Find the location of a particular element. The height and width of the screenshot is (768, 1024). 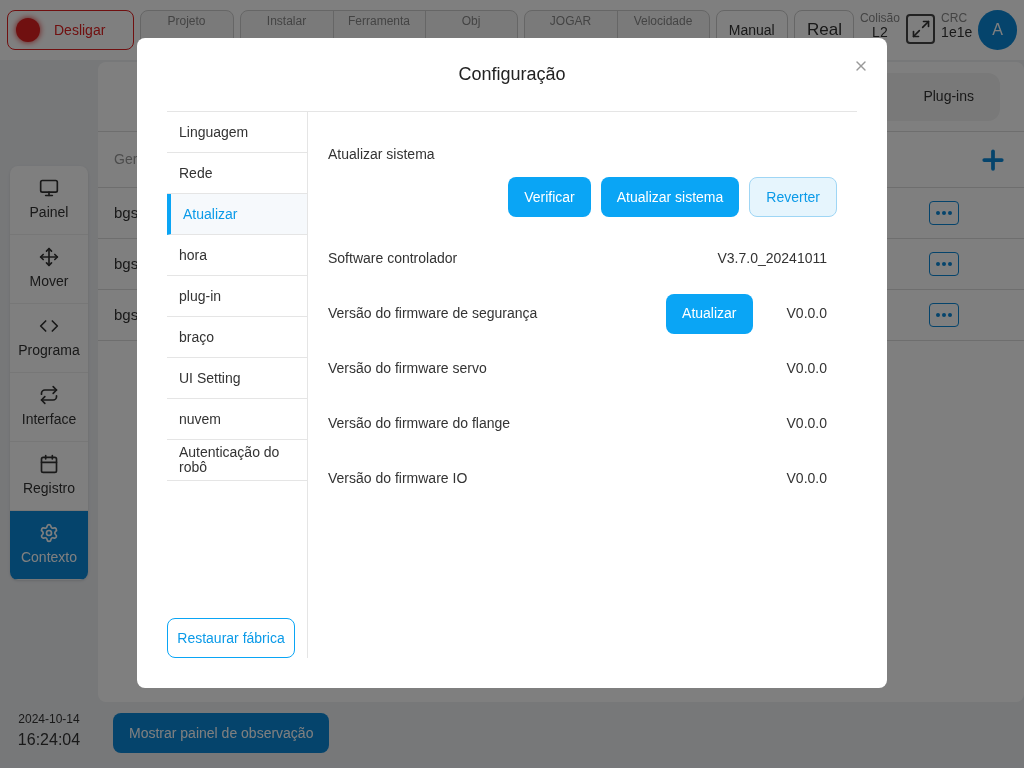

settings-menu-item: braço is located at coordinates (237, 337).